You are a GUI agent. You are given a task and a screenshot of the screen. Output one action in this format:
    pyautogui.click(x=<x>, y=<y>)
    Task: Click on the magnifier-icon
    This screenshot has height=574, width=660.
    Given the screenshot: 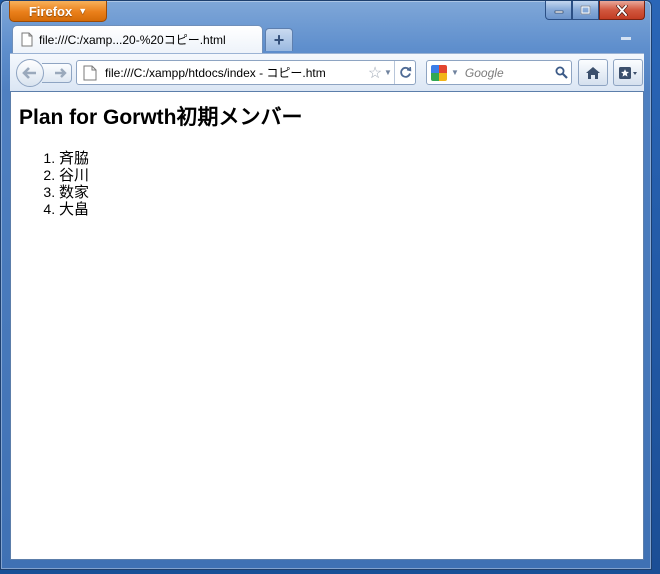 What is the action you would take?
    pyautogui.click(x=561, y=72)
    